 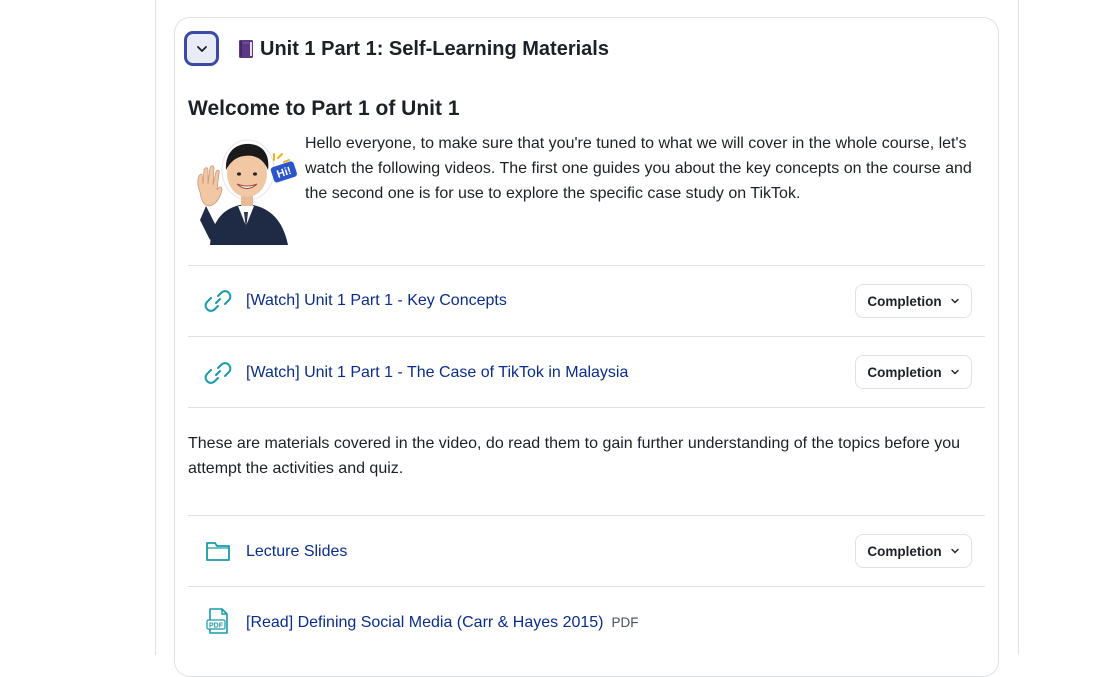 I want to click on welcome-heading: Welcome to Part 1 of Unit 1, so click(x=324, y=108).